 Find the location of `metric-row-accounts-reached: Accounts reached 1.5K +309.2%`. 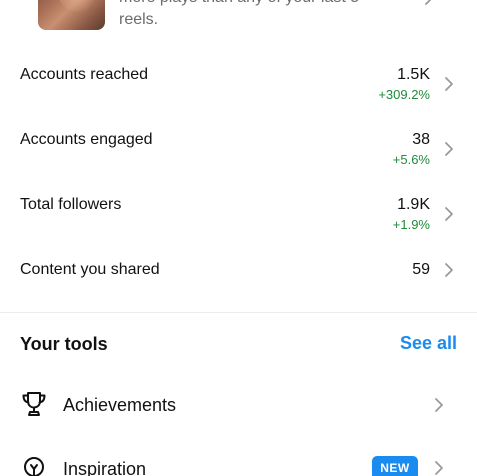

metric-row-accounts-reached: Accounts reached 1.5K +309.2% is located at coordinates (238, 85).